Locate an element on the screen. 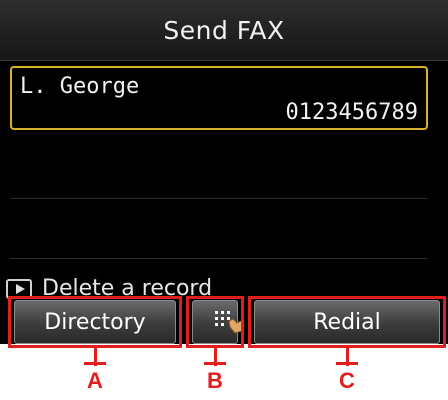  callout-tick-b is located at coordinates (215, 363).